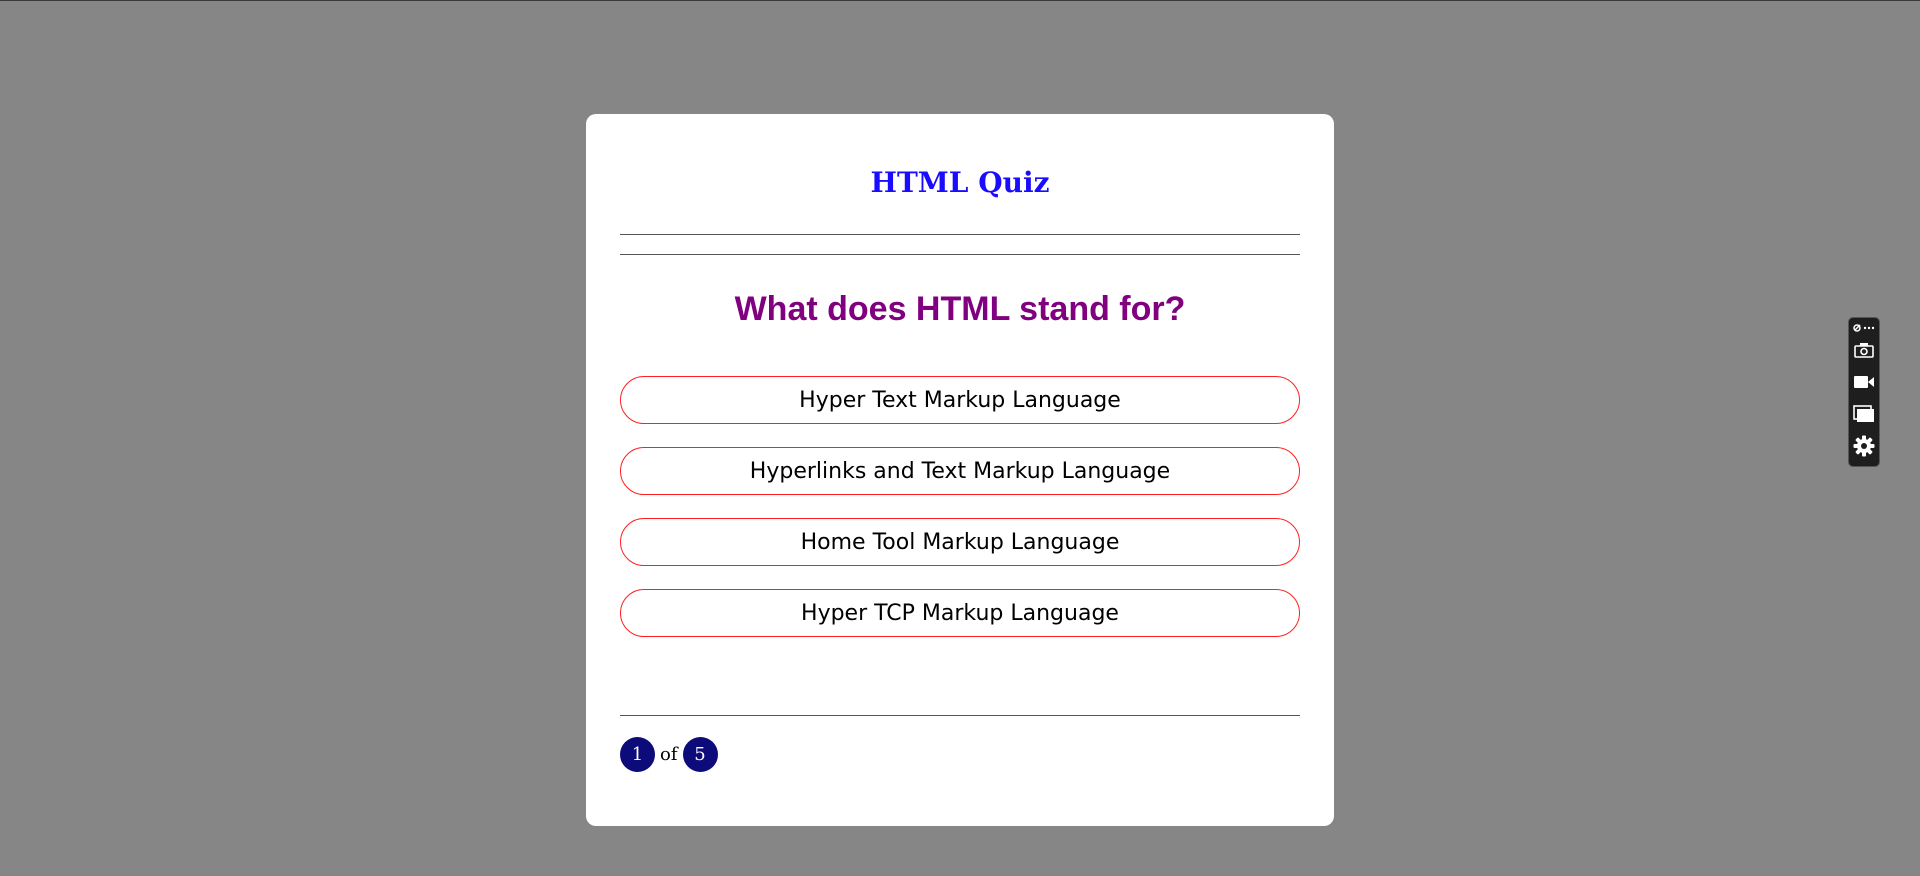 Image resolution: width=1920 pixels, height=876 pixels. What do you see at coordinates (960, 182) in the screenshot?
I see `quiz-title: HTML Quiz` at bounding box center [960, 182].